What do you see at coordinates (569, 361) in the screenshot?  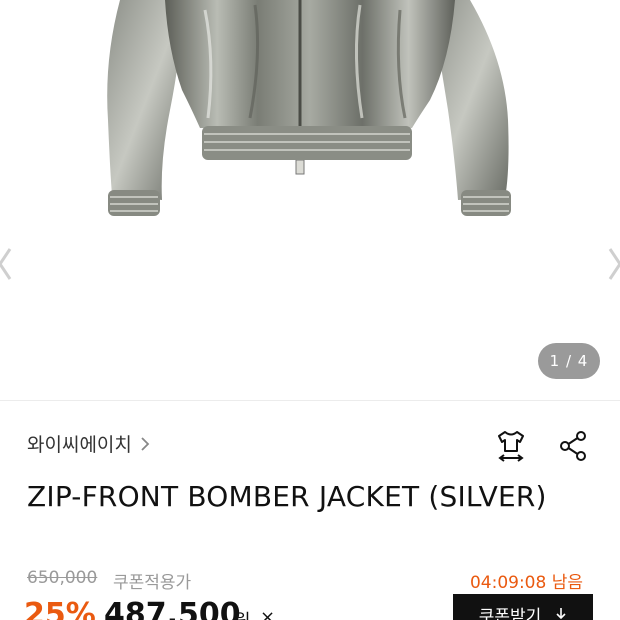 I see `image-counter-badge: 1 / 4` at bounding box center [569, 361].